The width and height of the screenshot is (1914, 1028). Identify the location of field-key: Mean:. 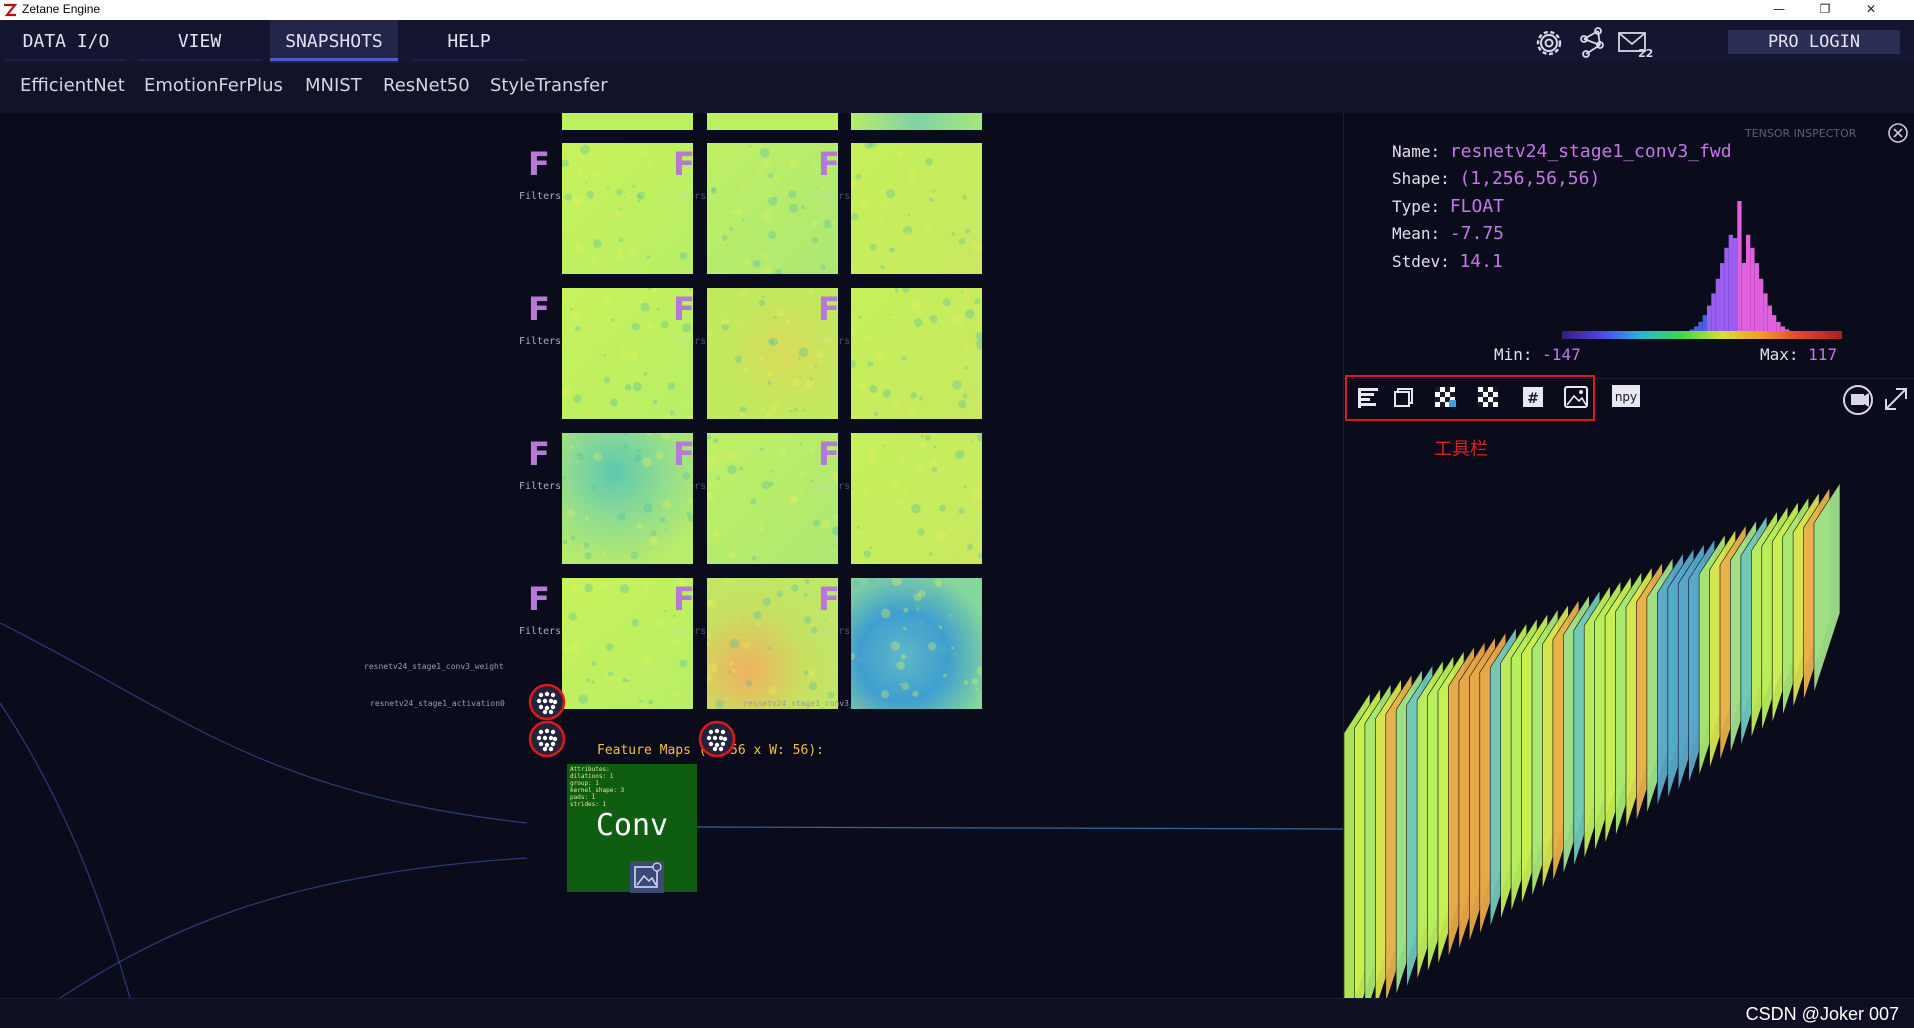
(1416, 233).